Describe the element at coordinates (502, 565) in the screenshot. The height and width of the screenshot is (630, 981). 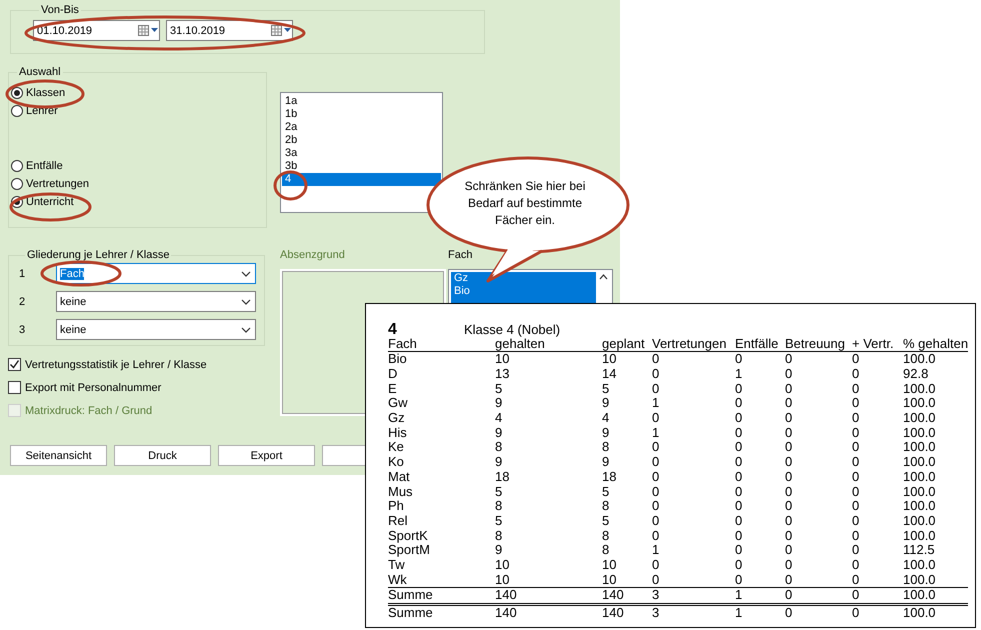
I see `table-cell-text: 10` at that location.